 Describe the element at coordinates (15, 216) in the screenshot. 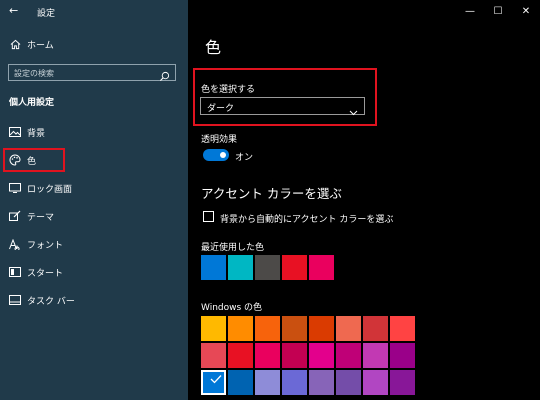

I see `brush-icon` at that location.